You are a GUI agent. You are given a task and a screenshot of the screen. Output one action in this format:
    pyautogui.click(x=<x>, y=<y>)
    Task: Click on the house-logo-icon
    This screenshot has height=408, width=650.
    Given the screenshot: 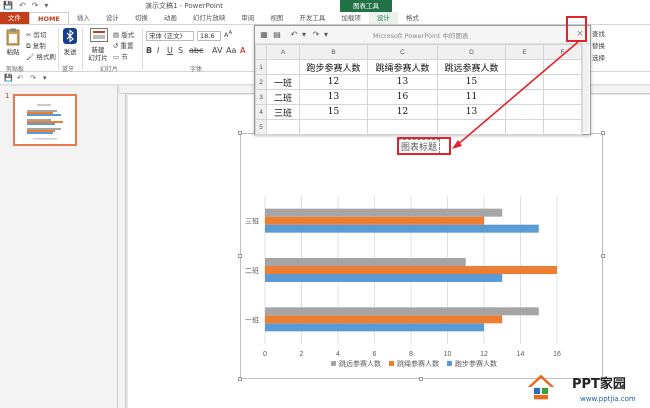 What is the action you would take?
    pyautogui.click(x=541, y=387)
    